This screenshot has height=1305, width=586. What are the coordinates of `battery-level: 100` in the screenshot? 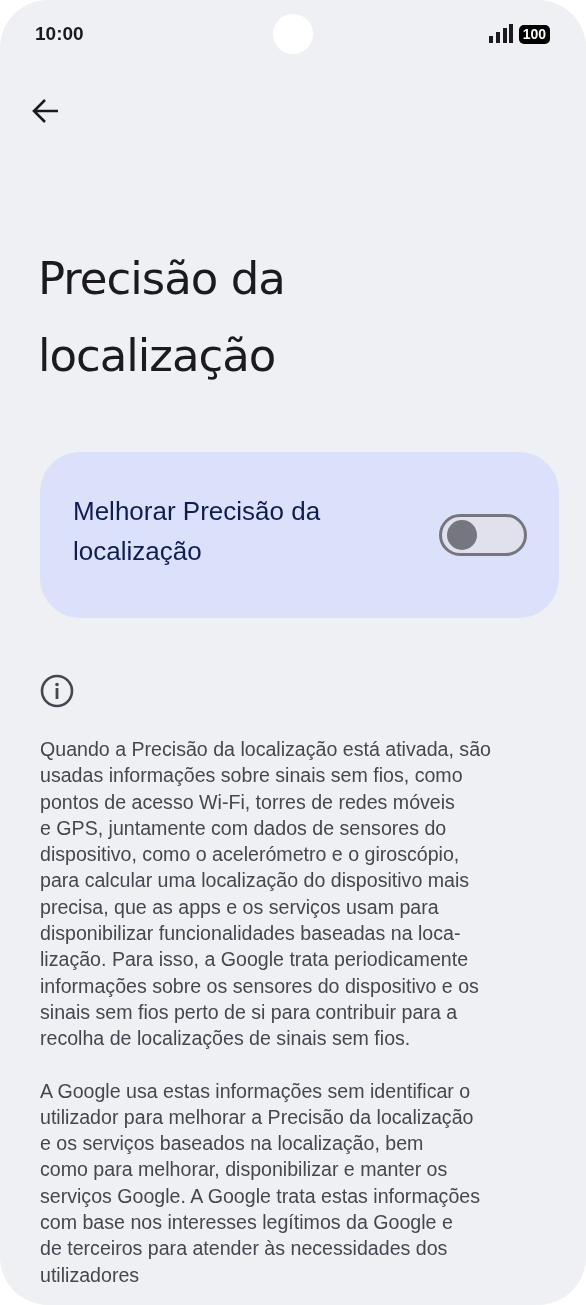 It's located at (534, 34).